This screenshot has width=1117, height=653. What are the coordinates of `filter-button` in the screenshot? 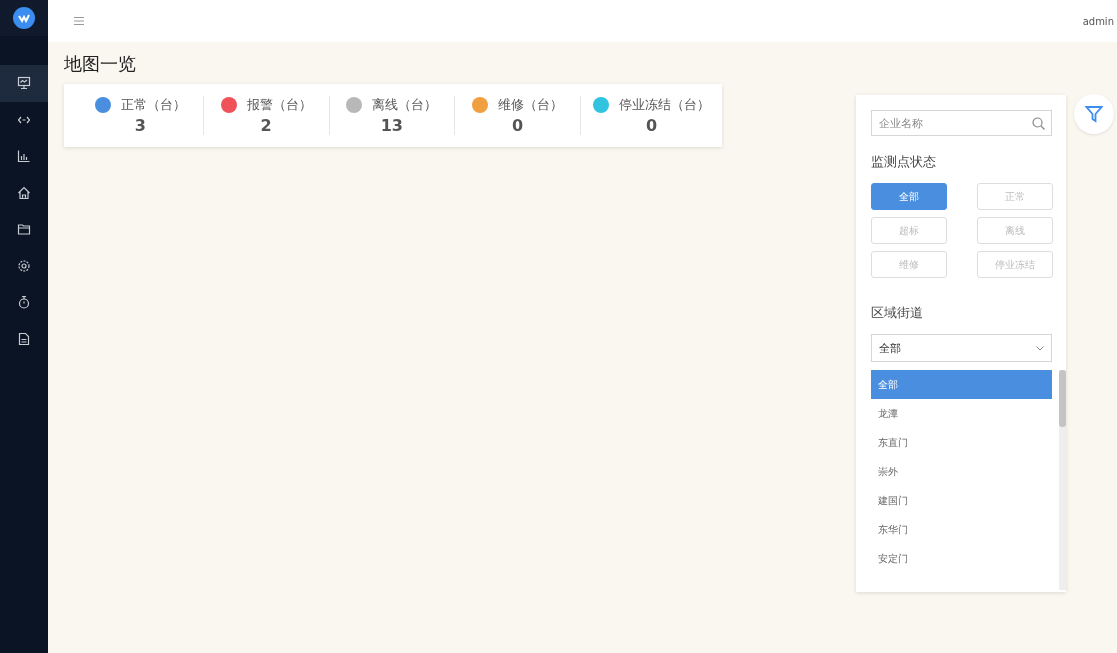 It's located at (1094, 114).